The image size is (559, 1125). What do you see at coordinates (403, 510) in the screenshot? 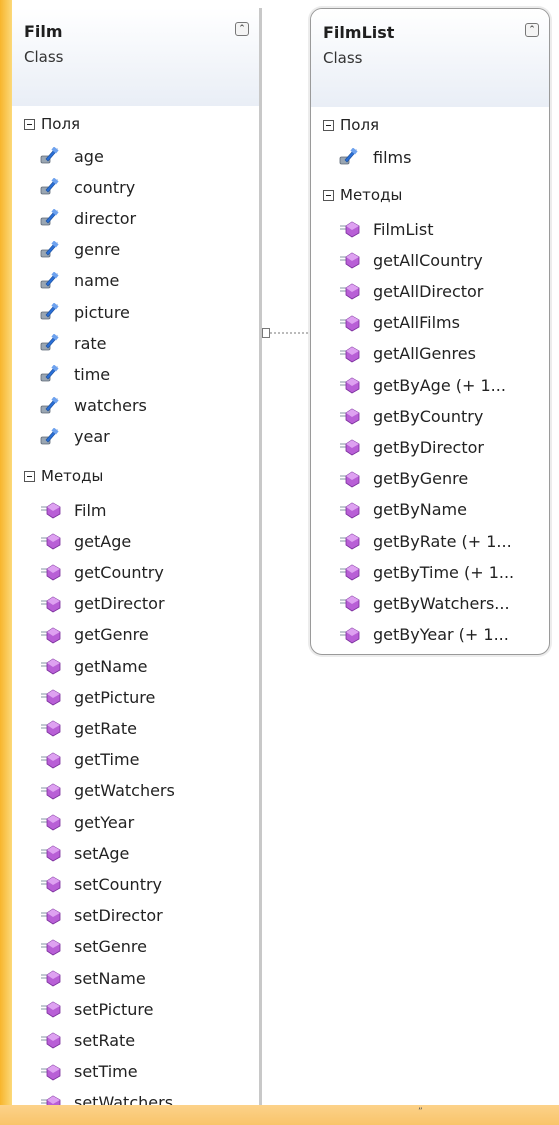
I see `method-row: getByName` at bounding box center [403, 510].